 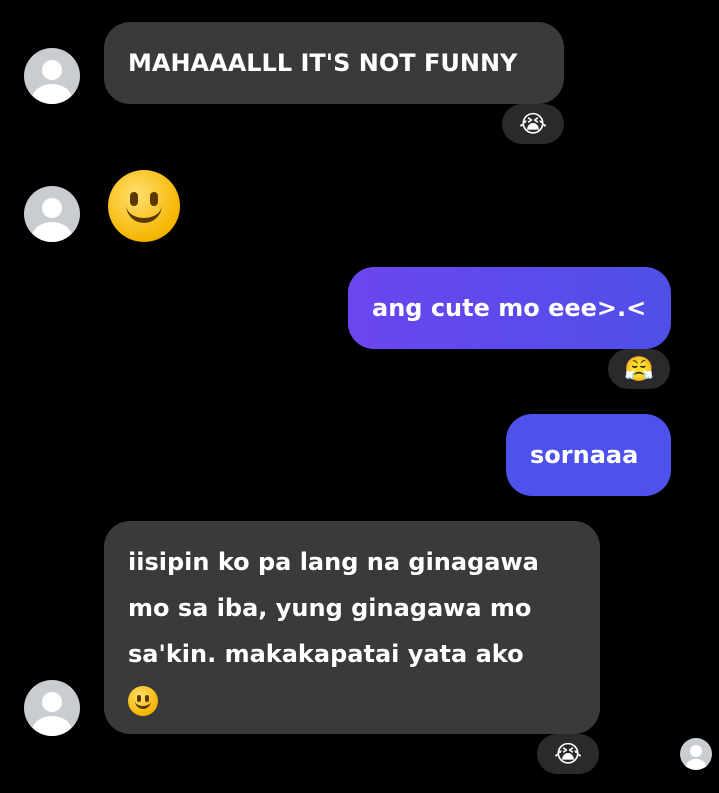 I want to click on message-text: MAHAAALLL IT'S NOT FUNNY, so click(x=323, y=63).